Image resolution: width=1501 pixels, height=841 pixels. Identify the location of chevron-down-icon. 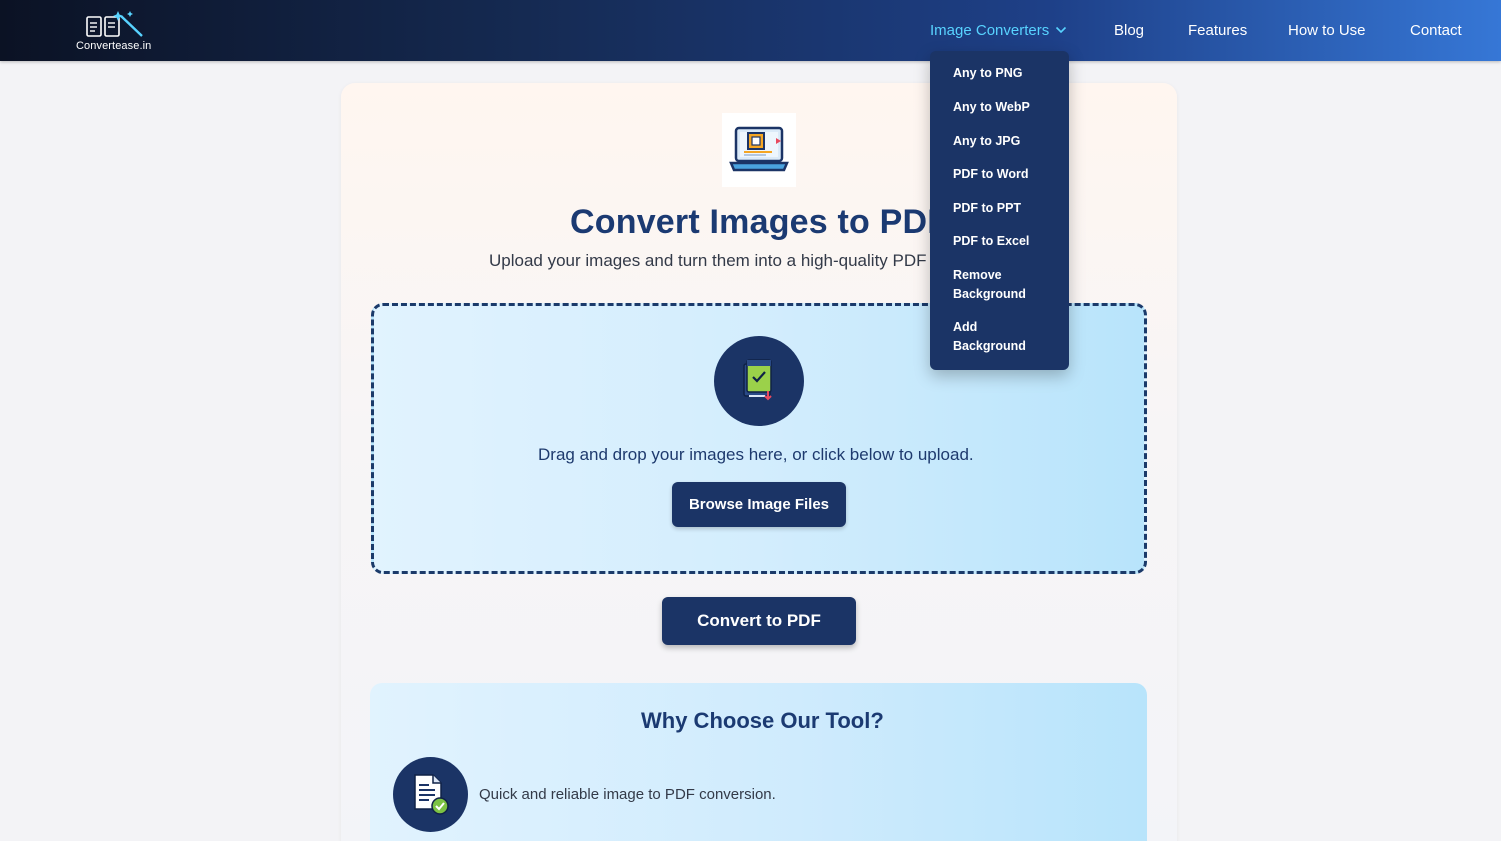
(1061, 30).